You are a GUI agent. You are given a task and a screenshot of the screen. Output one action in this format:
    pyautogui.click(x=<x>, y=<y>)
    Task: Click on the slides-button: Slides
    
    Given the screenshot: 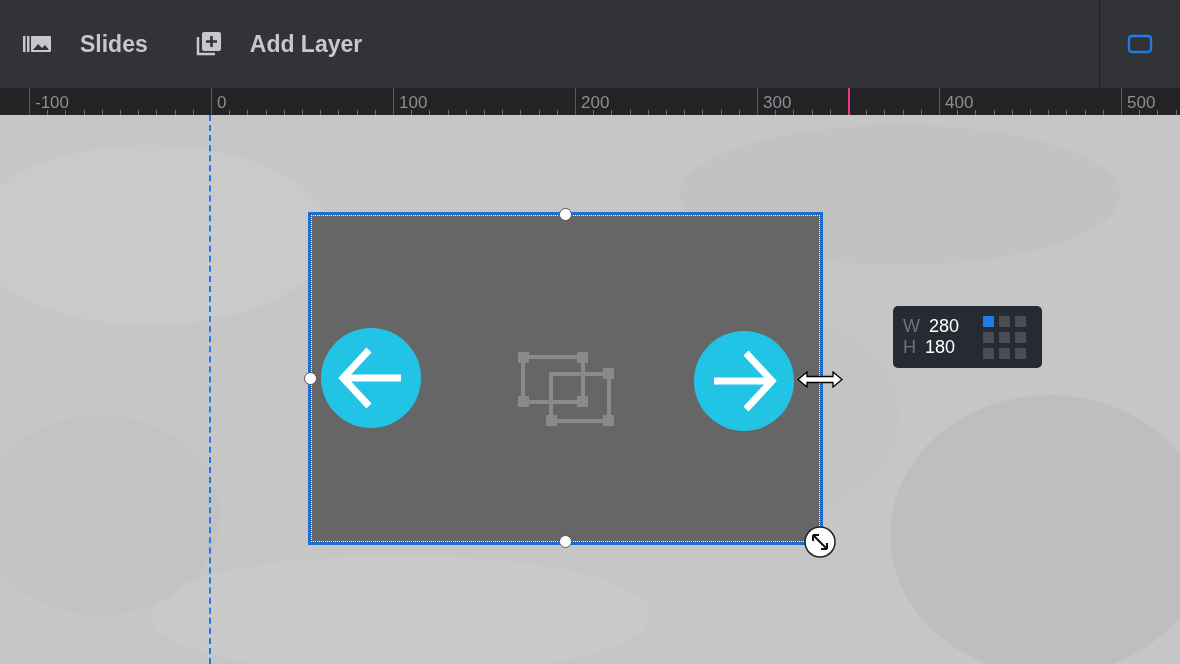 What is the action you would take?
    pyautogui.click(x=85, y=44)
    